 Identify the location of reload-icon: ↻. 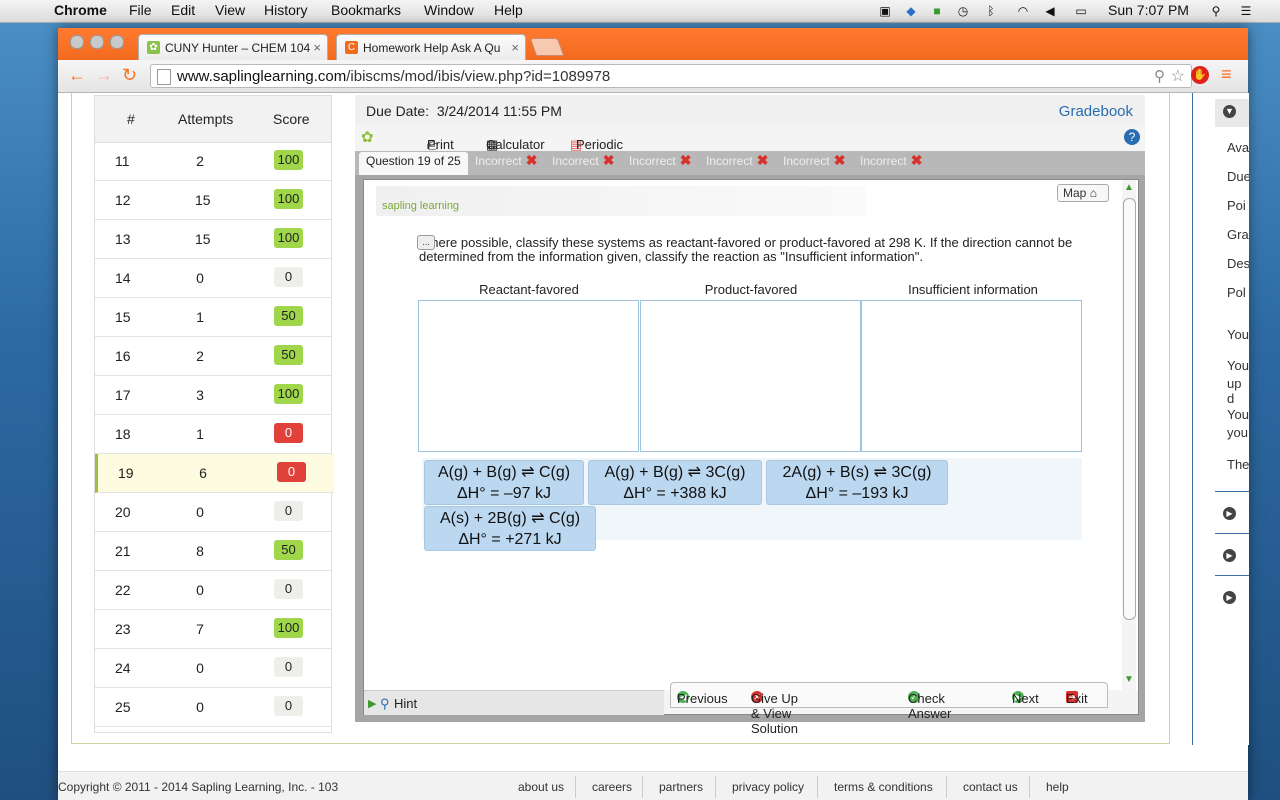
(129, 75).